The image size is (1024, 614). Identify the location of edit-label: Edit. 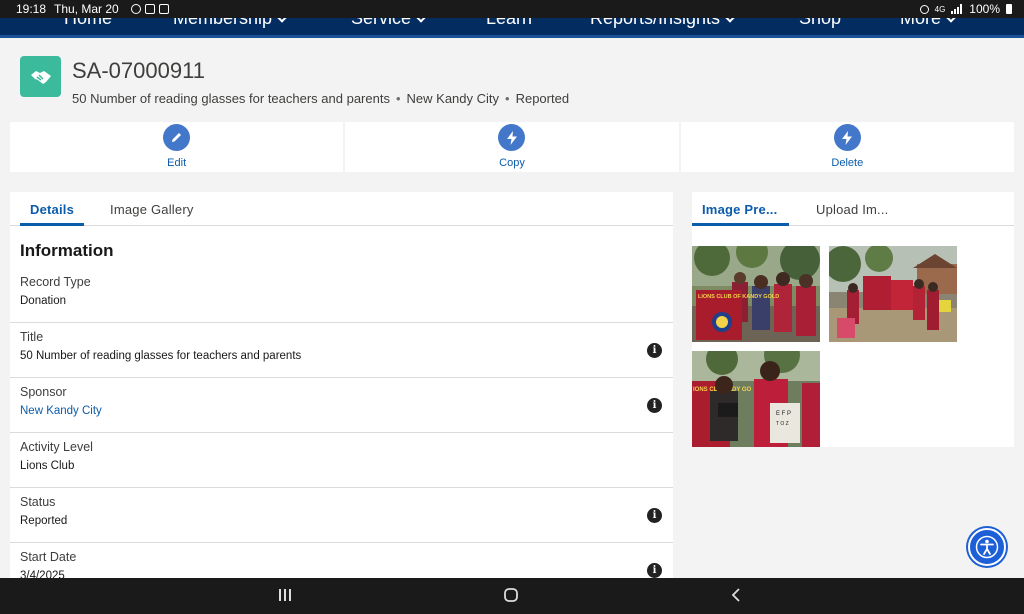
(177, 163).